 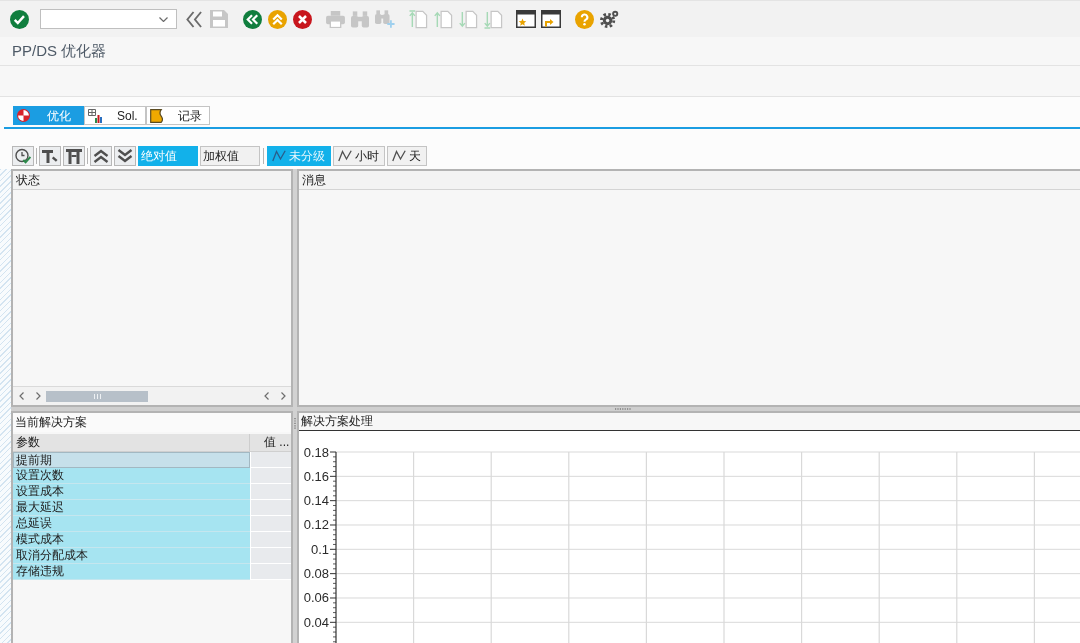 What do you see at coordinates (689, 180) in the screenshot?
I see `panel-header: 消息` at bounding box center [689, 180].